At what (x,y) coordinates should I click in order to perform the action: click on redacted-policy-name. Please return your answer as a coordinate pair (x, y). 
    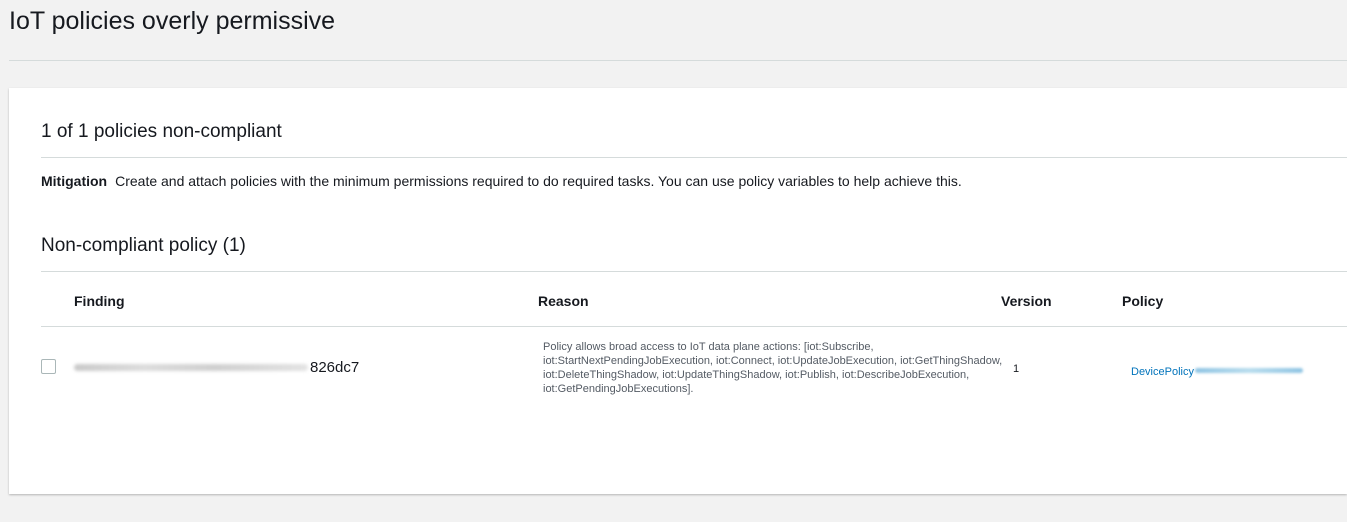
    Looking at the image, I should click on (1248, 371).